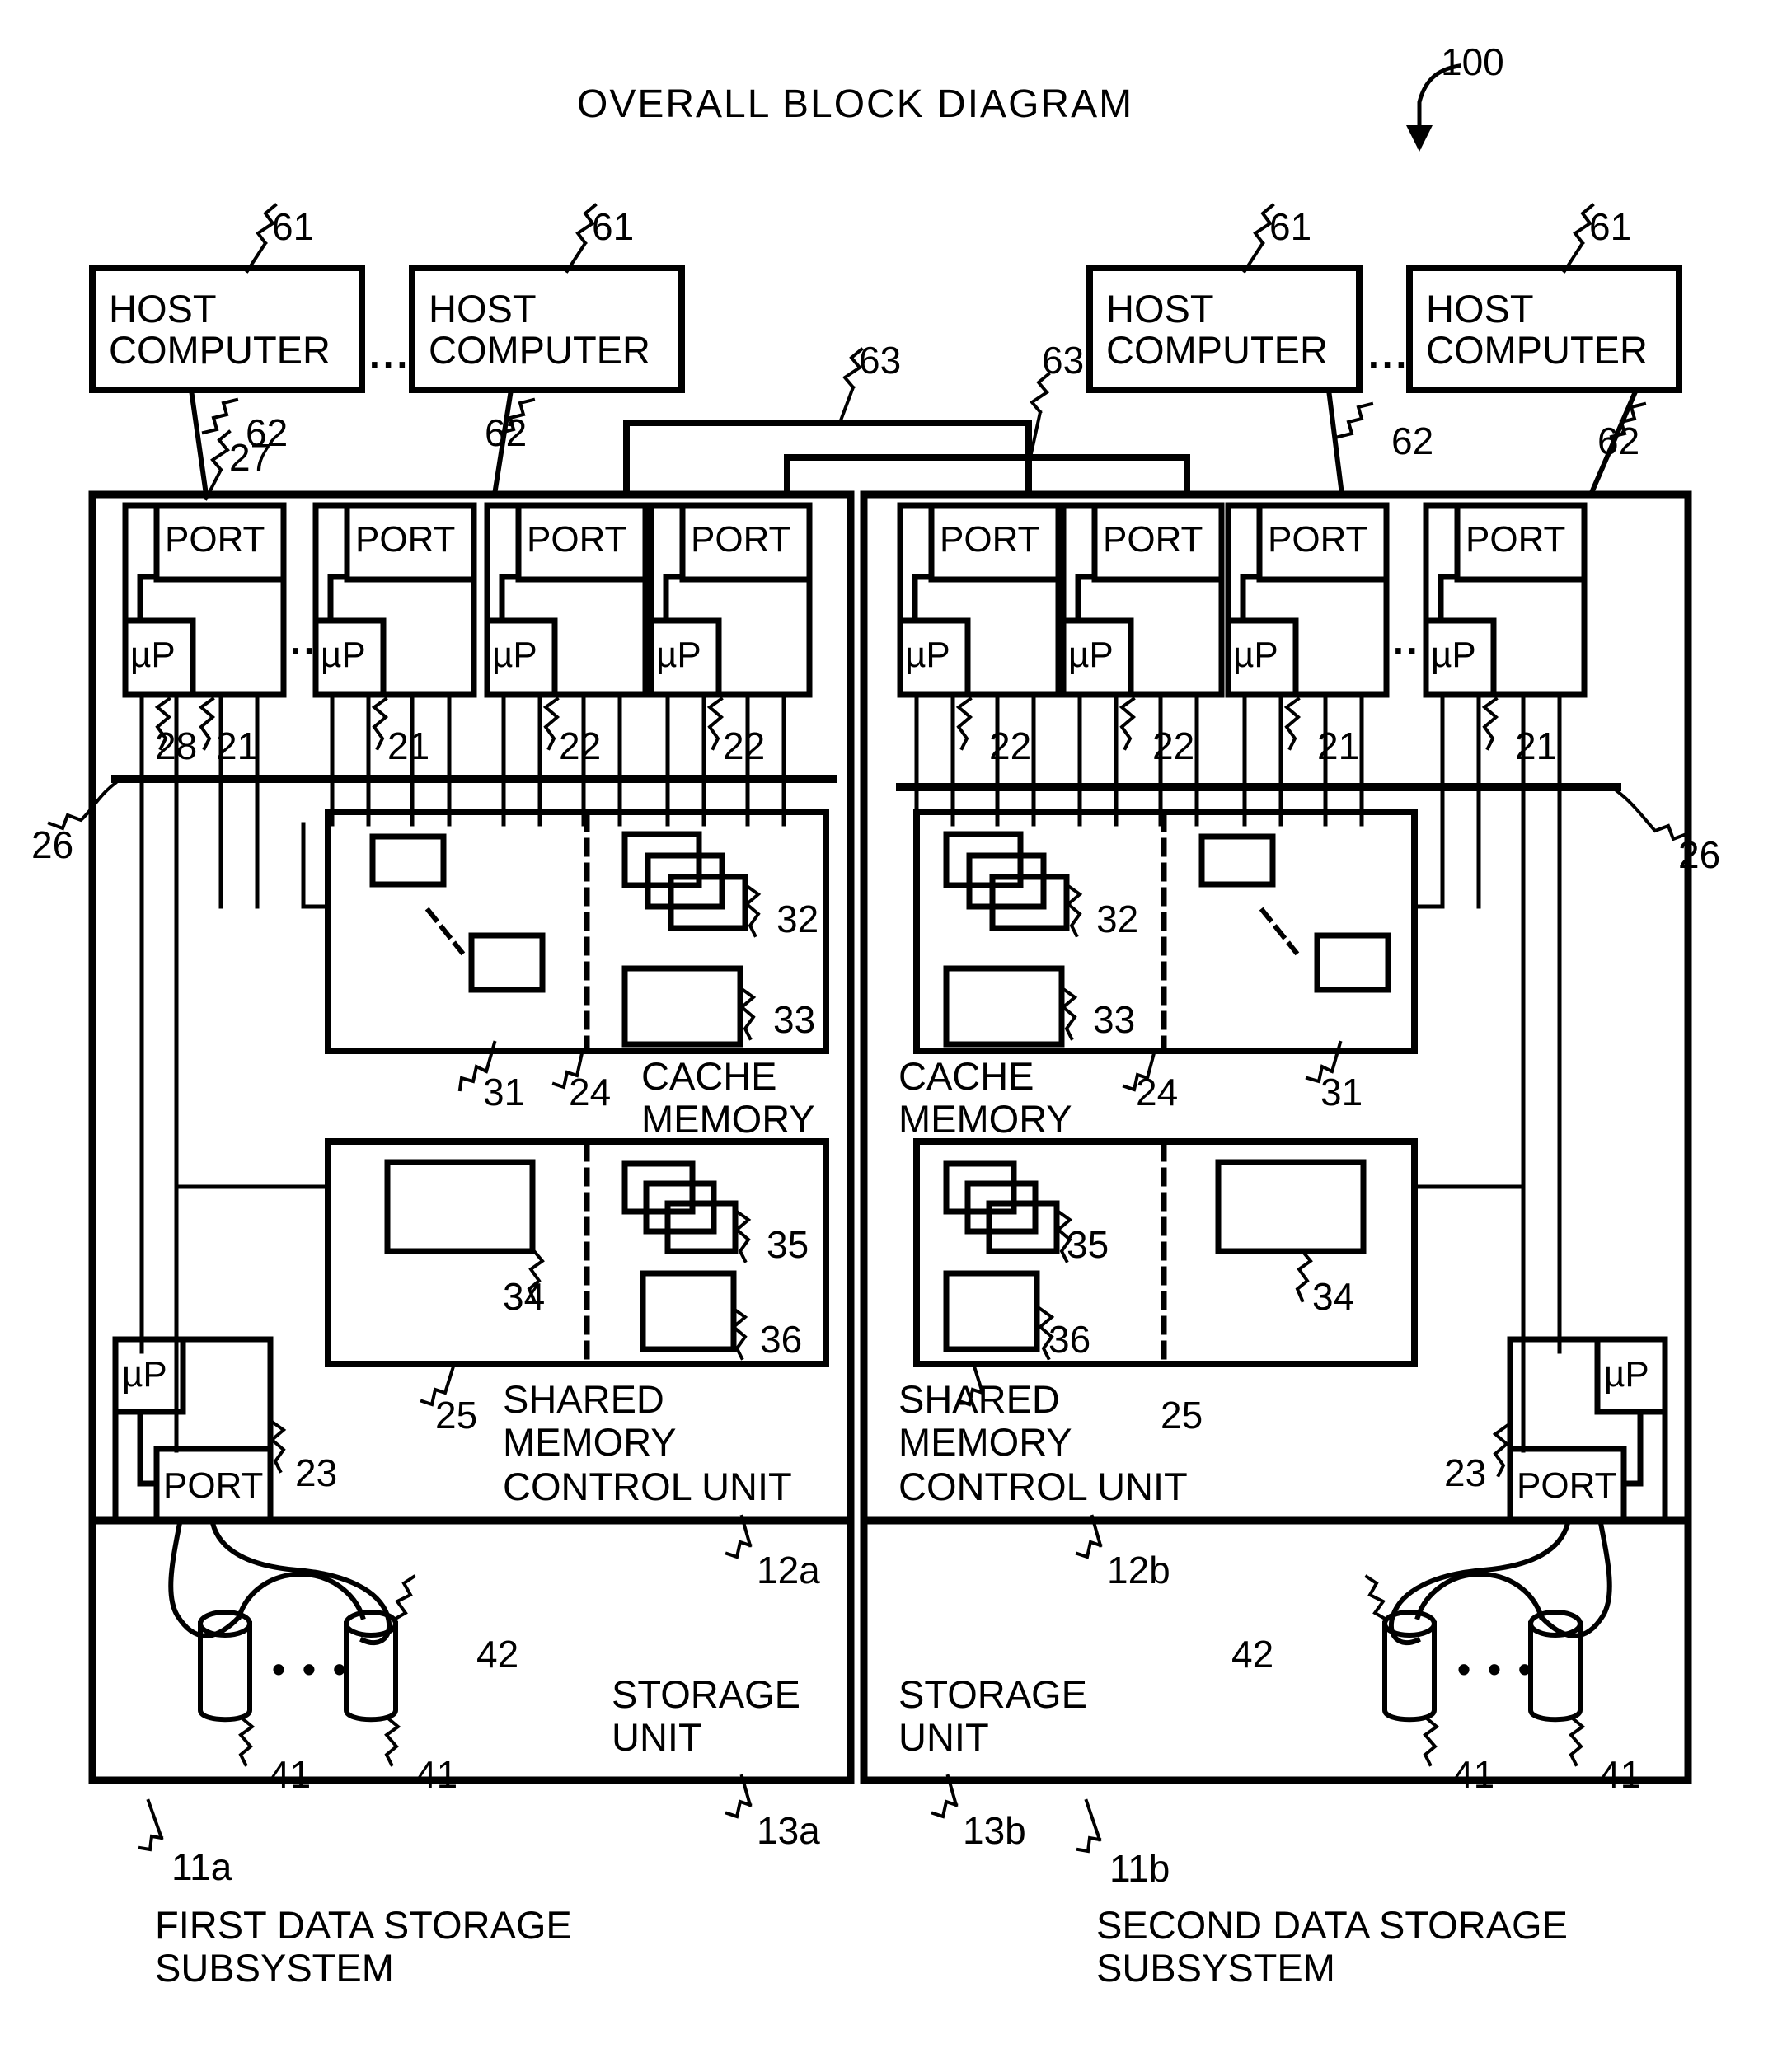 The width and height of the screenshot is (1787, 2072). What do you see at coordinates (363, 1946) in the screenshot?
I see `subsystem-name-left: FIRST DATA STORAGE SUBSYSTEM` at bounding box center [363, 1946].